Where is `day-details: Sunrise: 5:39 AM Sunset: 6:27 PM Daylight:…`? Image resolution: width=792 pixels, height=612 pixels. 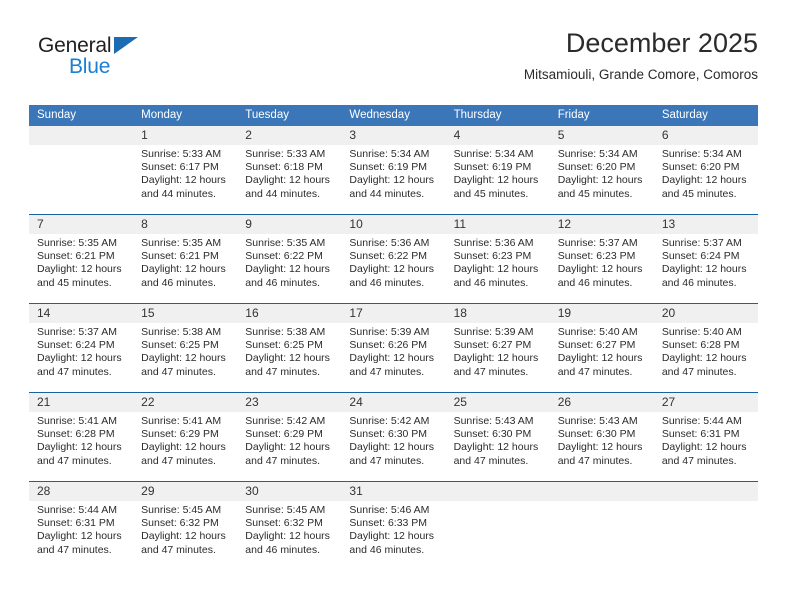 day-details: Sunrise: 5:39 AM Sunset: 6:27 PM Daylight:… is located at coordinates (498, 351).